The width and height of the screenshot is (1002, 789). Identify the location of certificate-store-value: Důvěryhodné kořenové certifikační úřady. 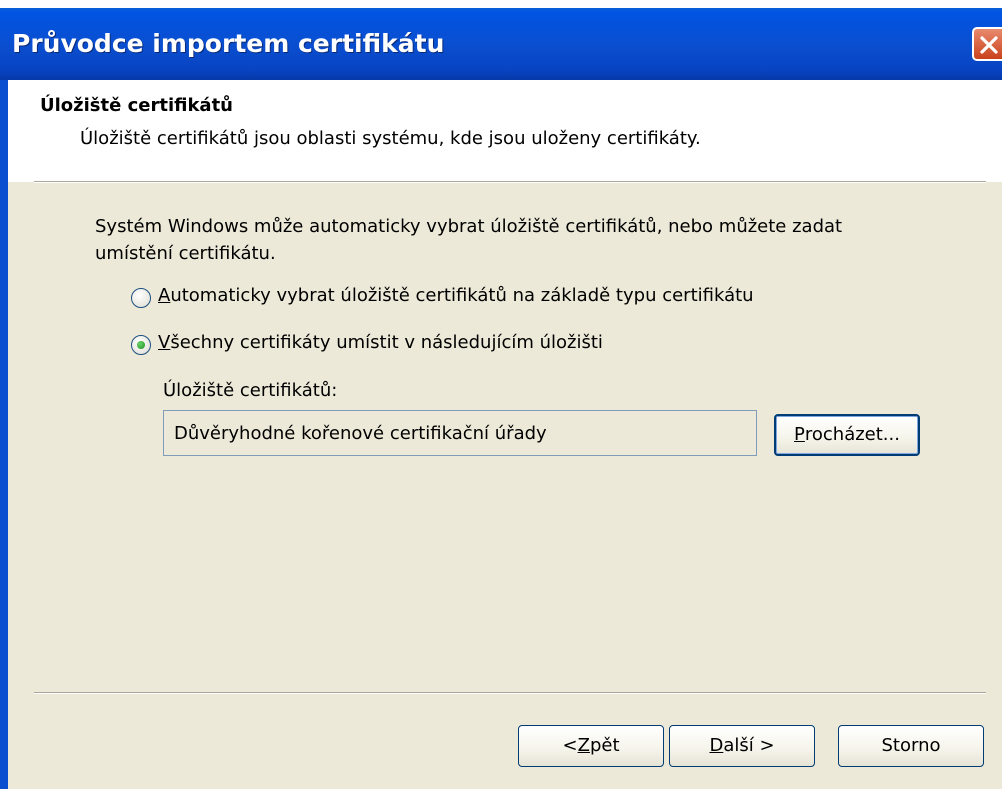
(360, 433).